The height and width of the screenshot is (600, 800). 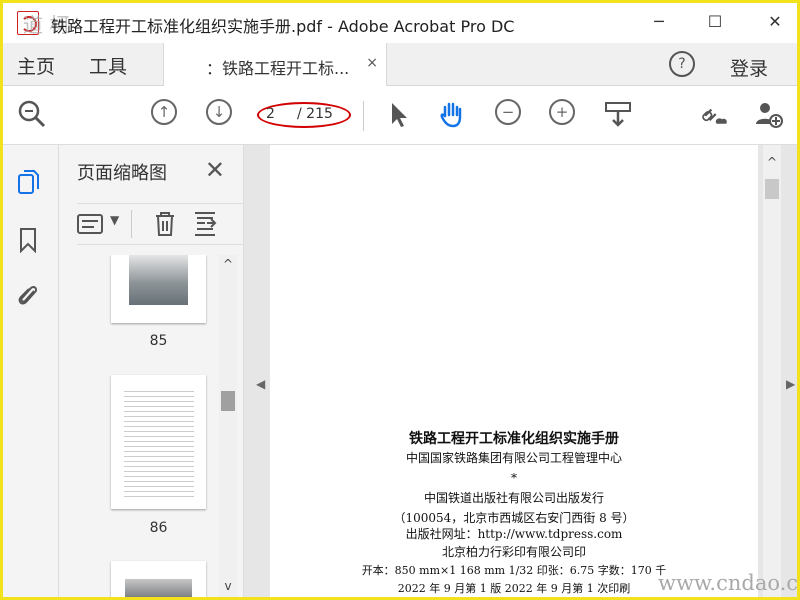 What do you see at coordinates (122, 173) in the screenshot?
I see `panel-title: 页面缩略图` at bounding box center [122, 173].